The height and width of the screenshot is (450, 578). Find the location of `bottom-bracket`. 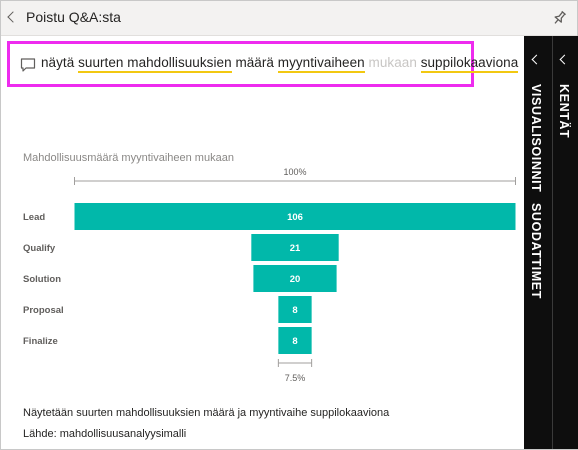

bottom-bracket is located at coordinates (295, 363).